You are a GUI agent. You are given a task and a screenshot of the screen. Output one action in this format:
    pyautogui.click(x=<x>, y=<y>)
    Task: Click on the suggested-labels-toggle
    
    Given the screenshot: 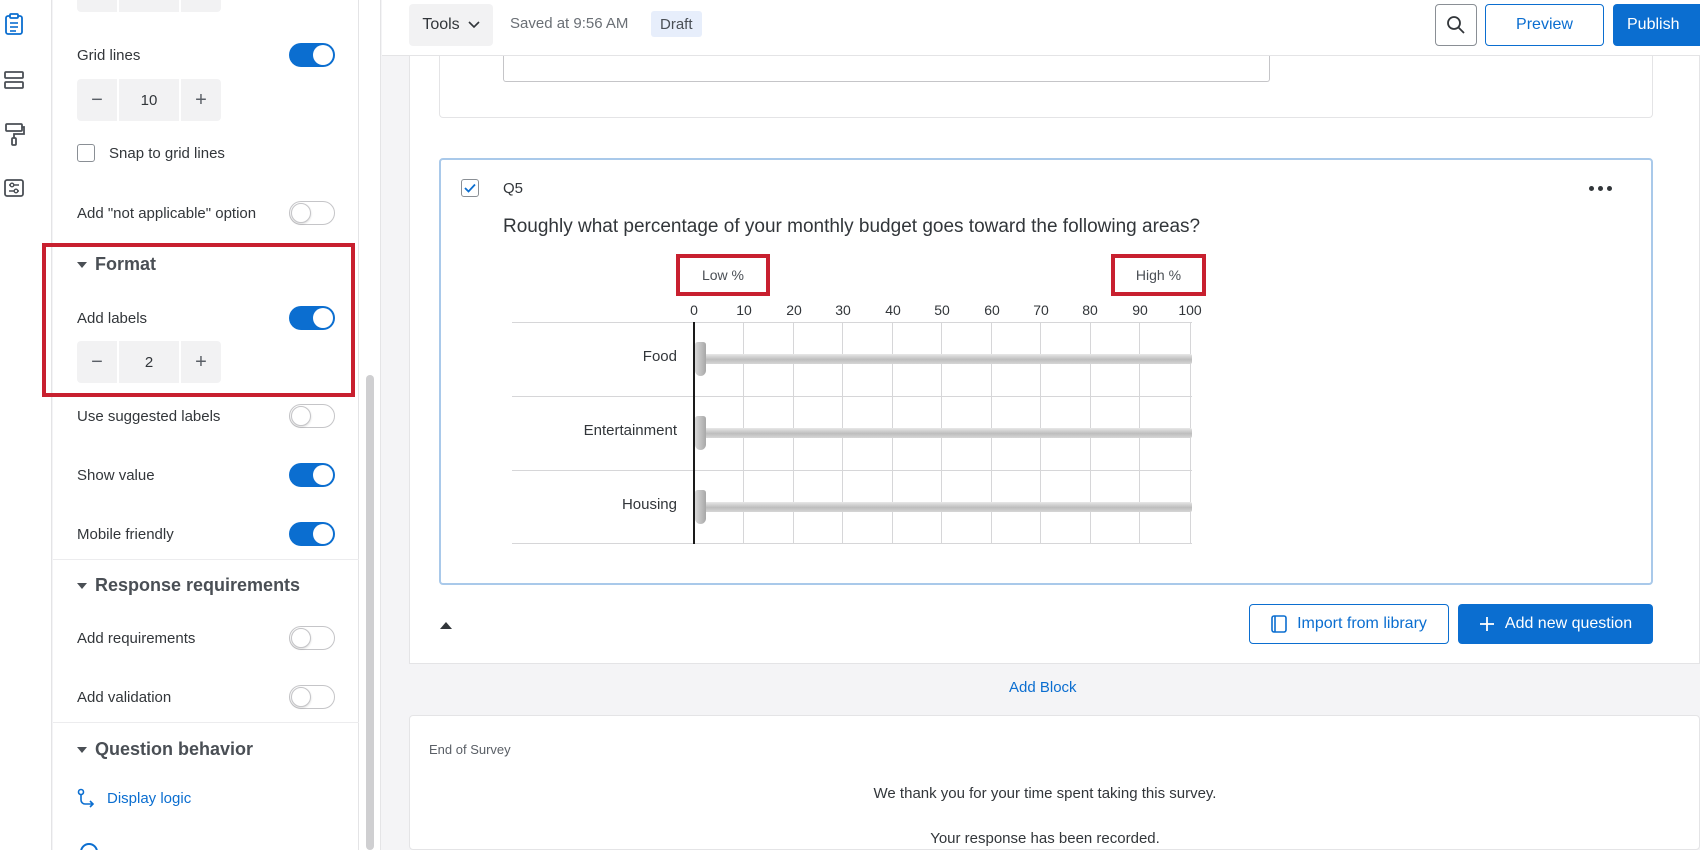 What is the action you would take?
    pyautogui.click(x=312, y=416)
    